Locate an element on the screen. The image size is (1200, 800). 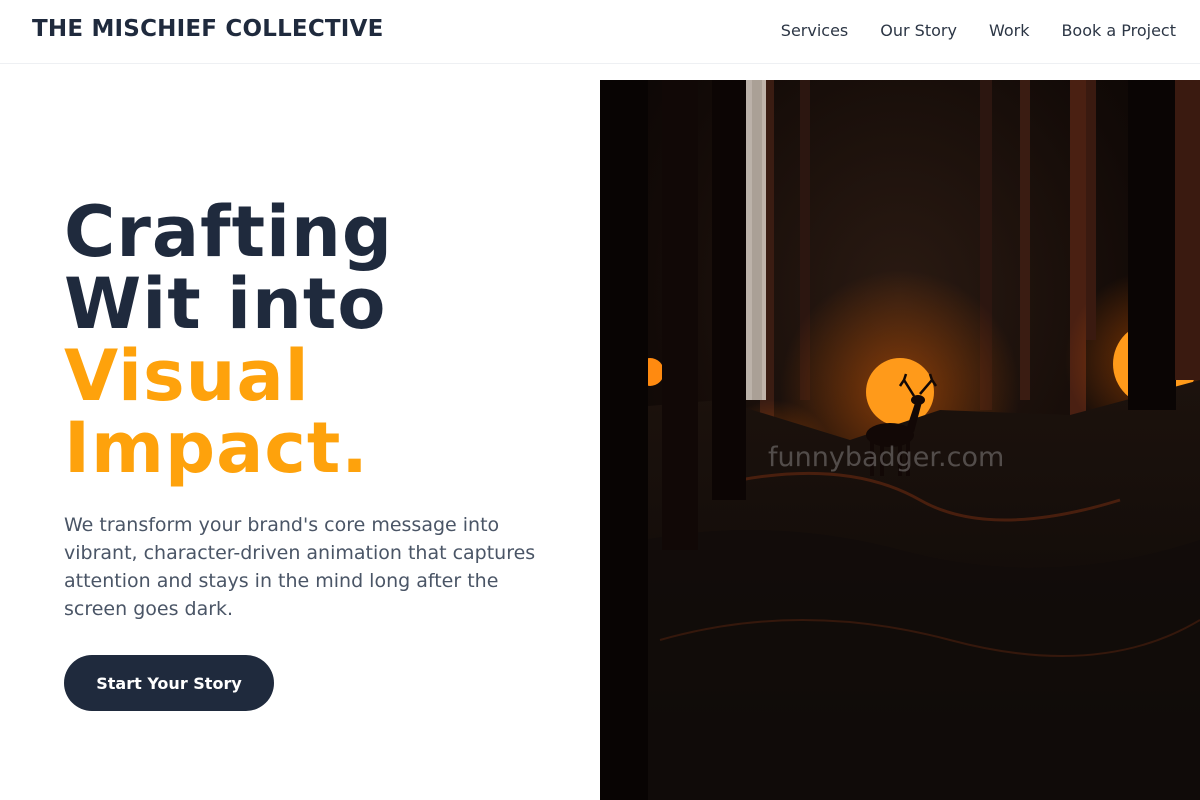
brand-logo: THE MISCHIEF COLLECTIVE is located at coordinates (207, 29).